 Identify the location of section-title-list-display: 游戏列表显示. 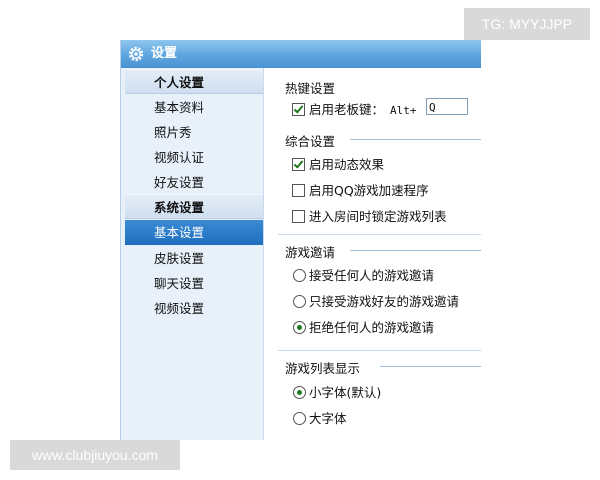
(323, 368).